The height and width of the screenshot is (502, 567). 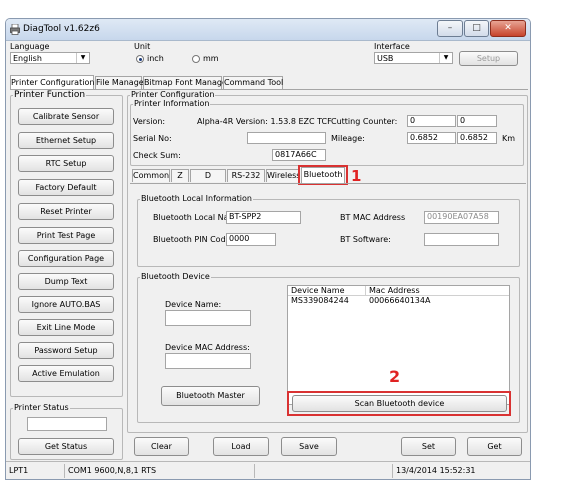 I want to click on printer-status-field, so click(x=67, y=424).